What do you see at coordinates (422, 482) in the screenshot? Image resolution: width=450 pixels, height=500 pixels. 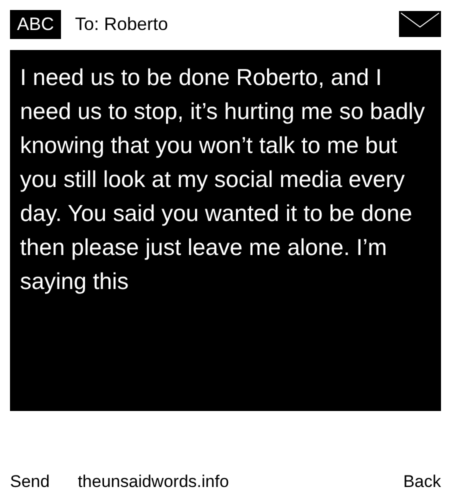 I see `back-softkey: Back` at bounding box center [422, 482].